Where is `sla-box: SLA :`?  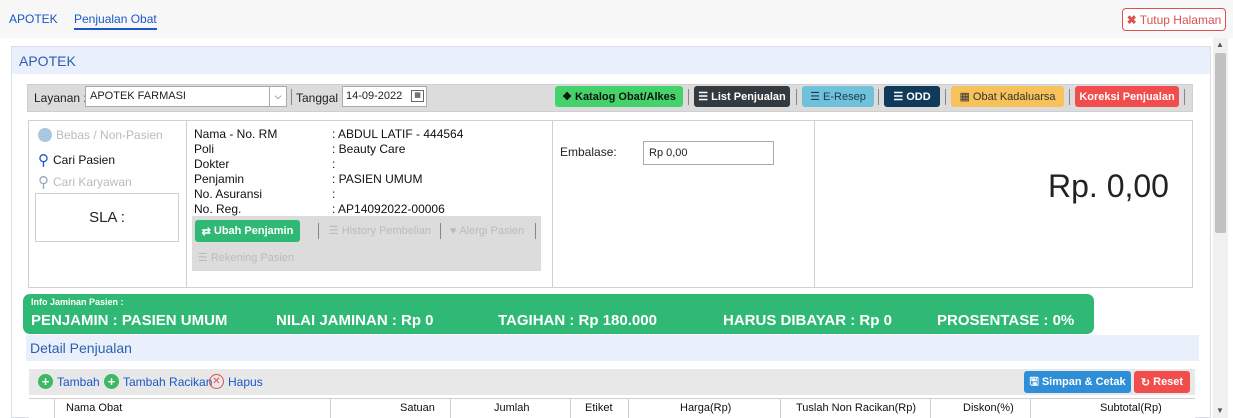
sla-box: SLA : is located at coordinates (107, 217).